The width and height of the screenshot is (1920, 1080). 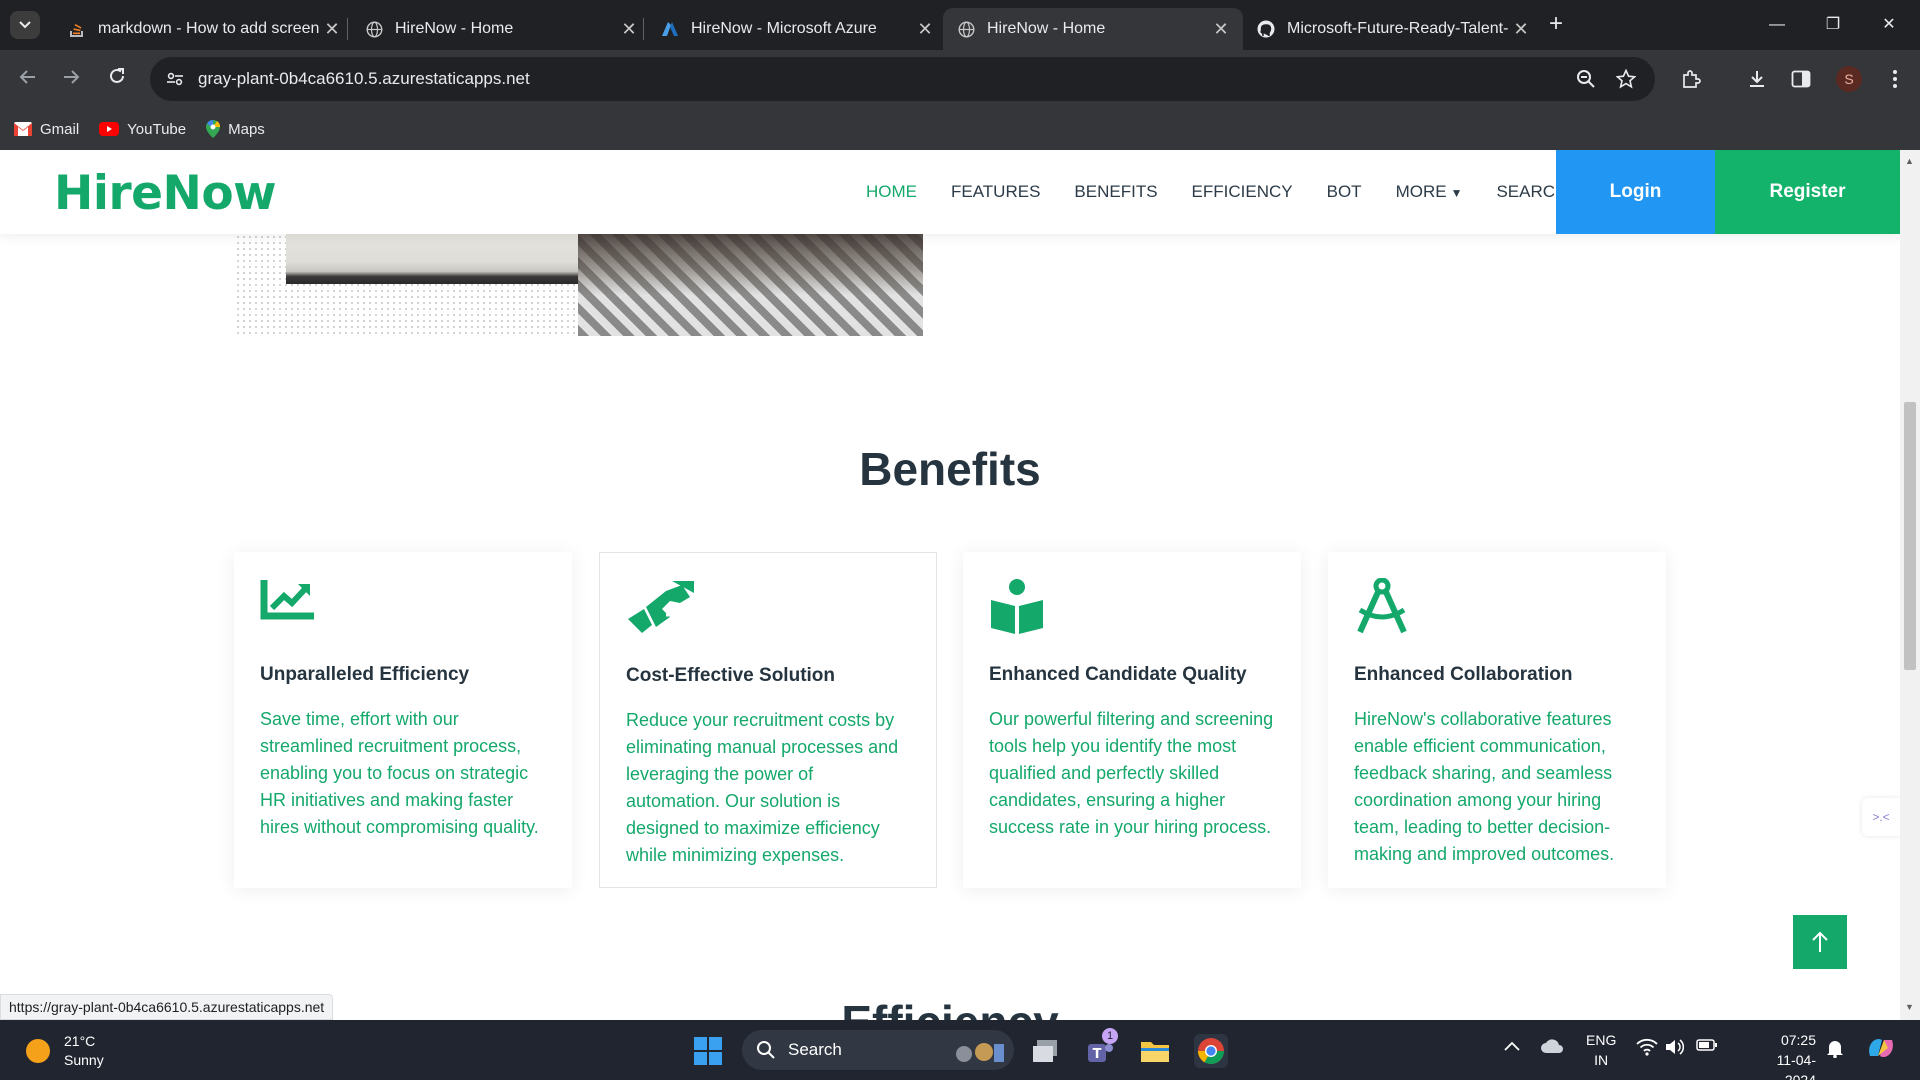 I want to click on side-panel-icon, so click(x=1801, y=79).